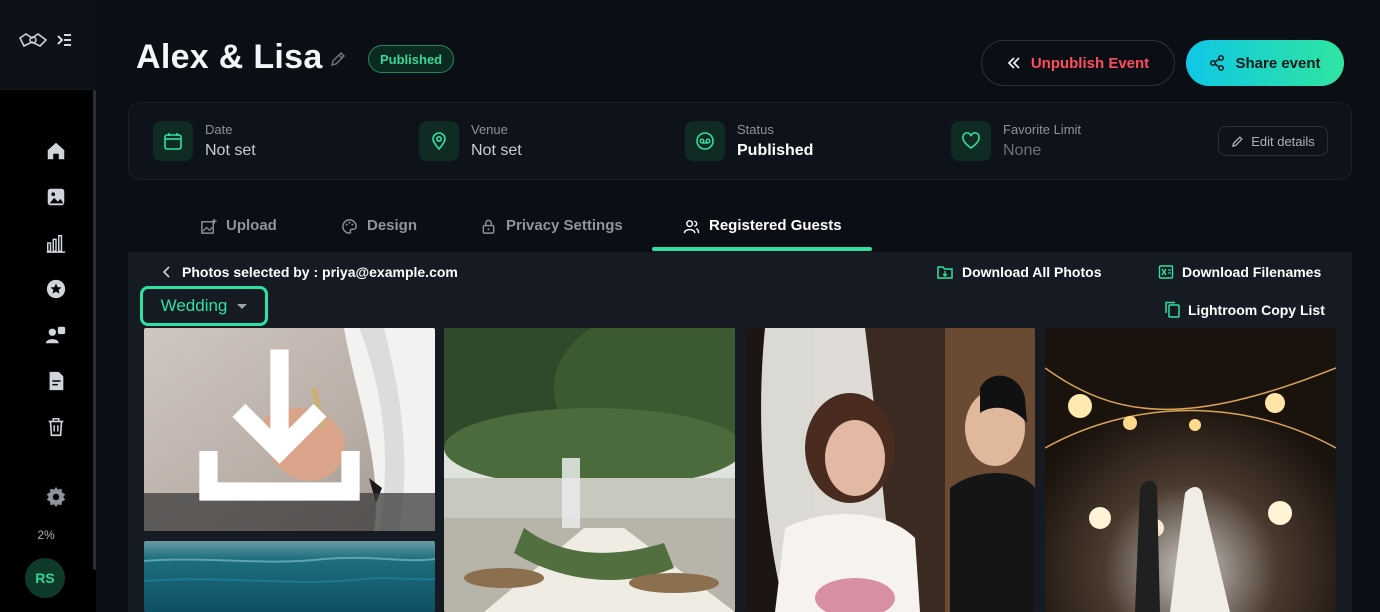  What do you see at coordinates (229, 57) in the screenshot?
I see `page-title: Alex & Lisa` at bounding box center [229, 57].